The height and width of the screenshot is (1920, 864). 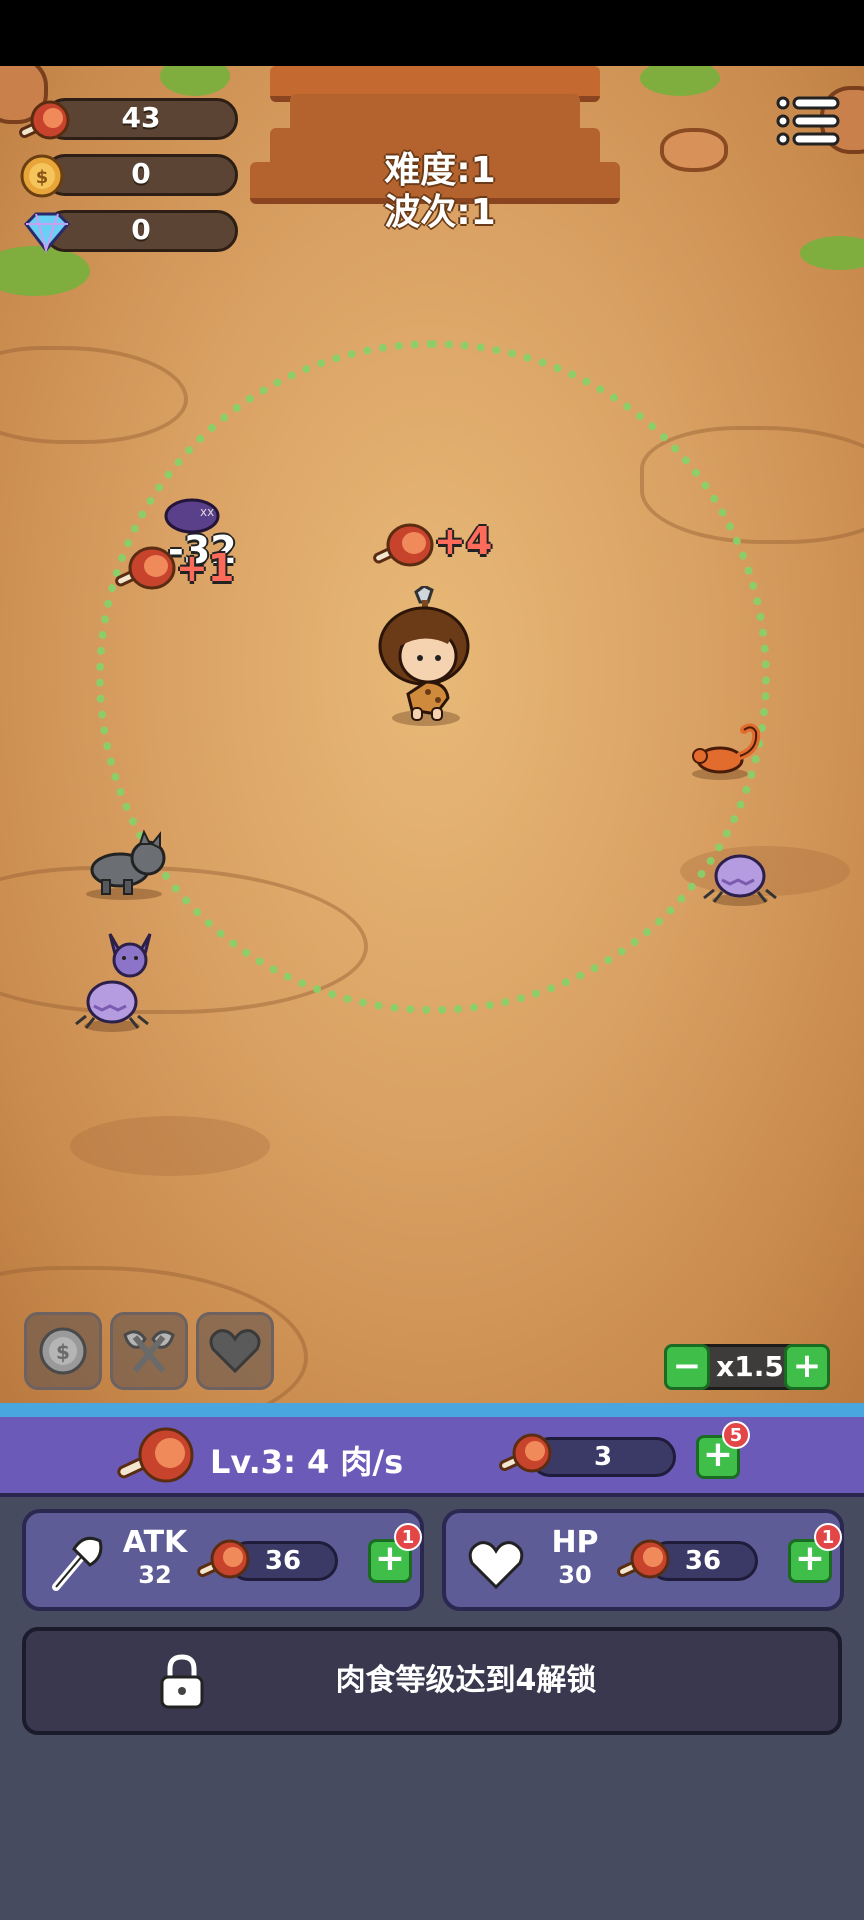 I want to click on meat-production-bar: Lv.3: 4 肉/s 3 + 5, so click(x=432, y=1457).